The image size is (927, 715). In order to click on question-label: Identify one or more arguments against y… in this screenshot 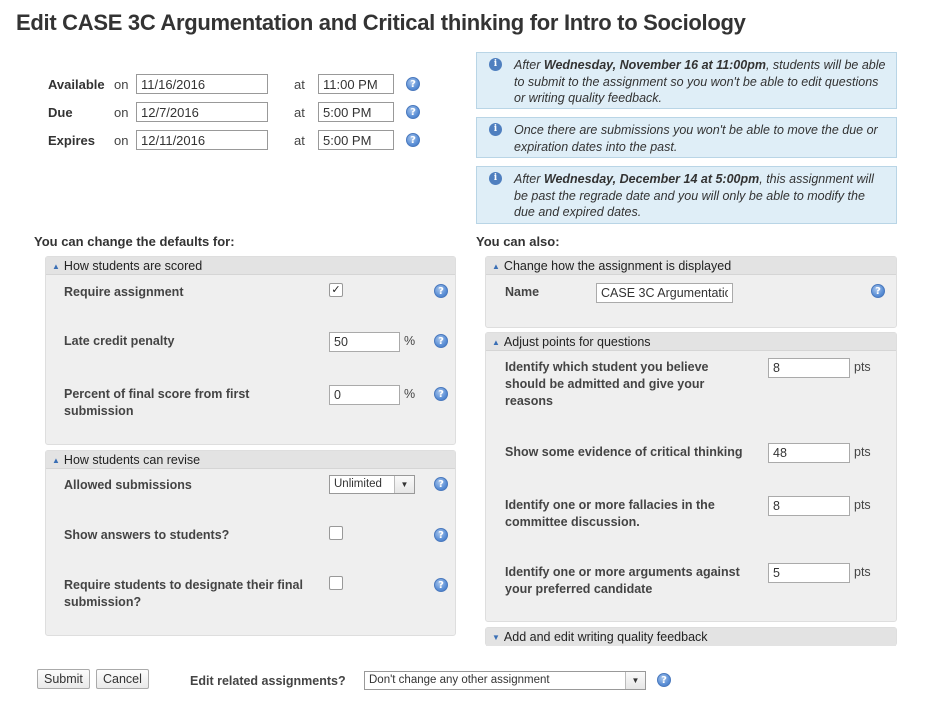, I will do `click(622, 580)`.